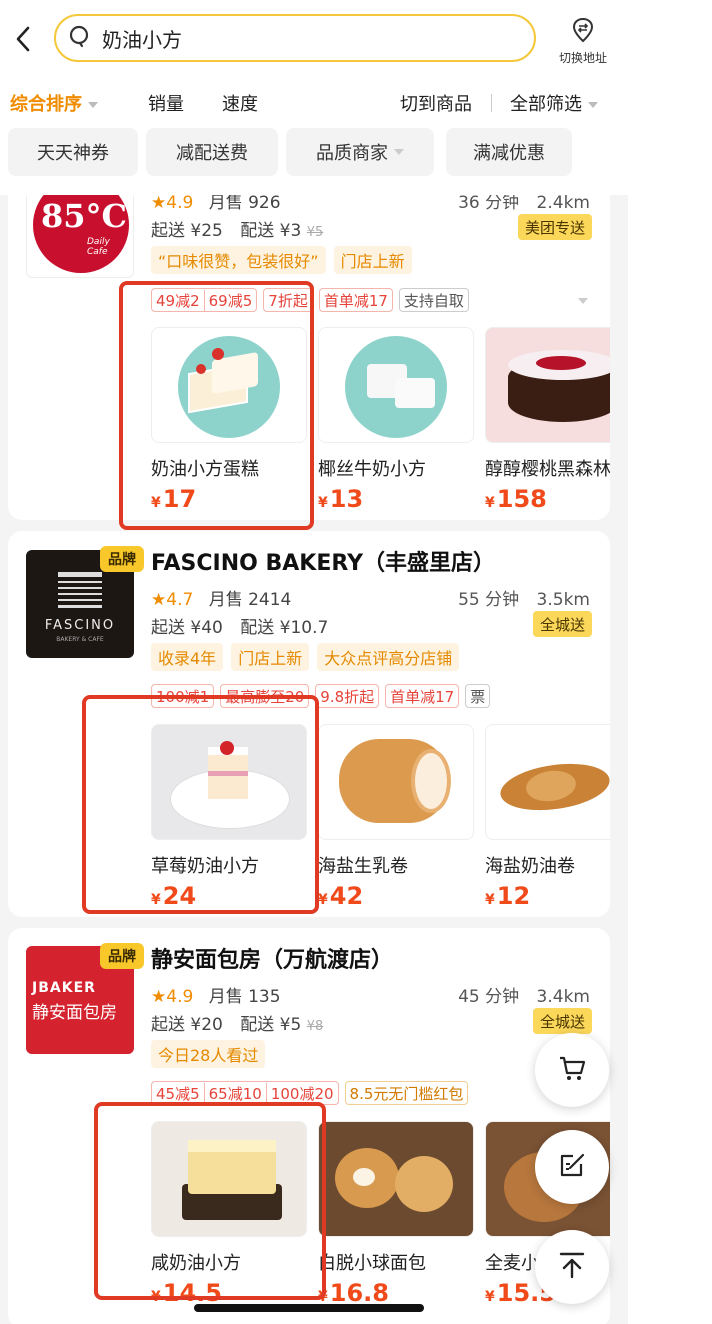 This screenshot has height=1324, width=712. I want to click on product-item: 咸奶油小方 ¥14.5, so click(229, 1214).